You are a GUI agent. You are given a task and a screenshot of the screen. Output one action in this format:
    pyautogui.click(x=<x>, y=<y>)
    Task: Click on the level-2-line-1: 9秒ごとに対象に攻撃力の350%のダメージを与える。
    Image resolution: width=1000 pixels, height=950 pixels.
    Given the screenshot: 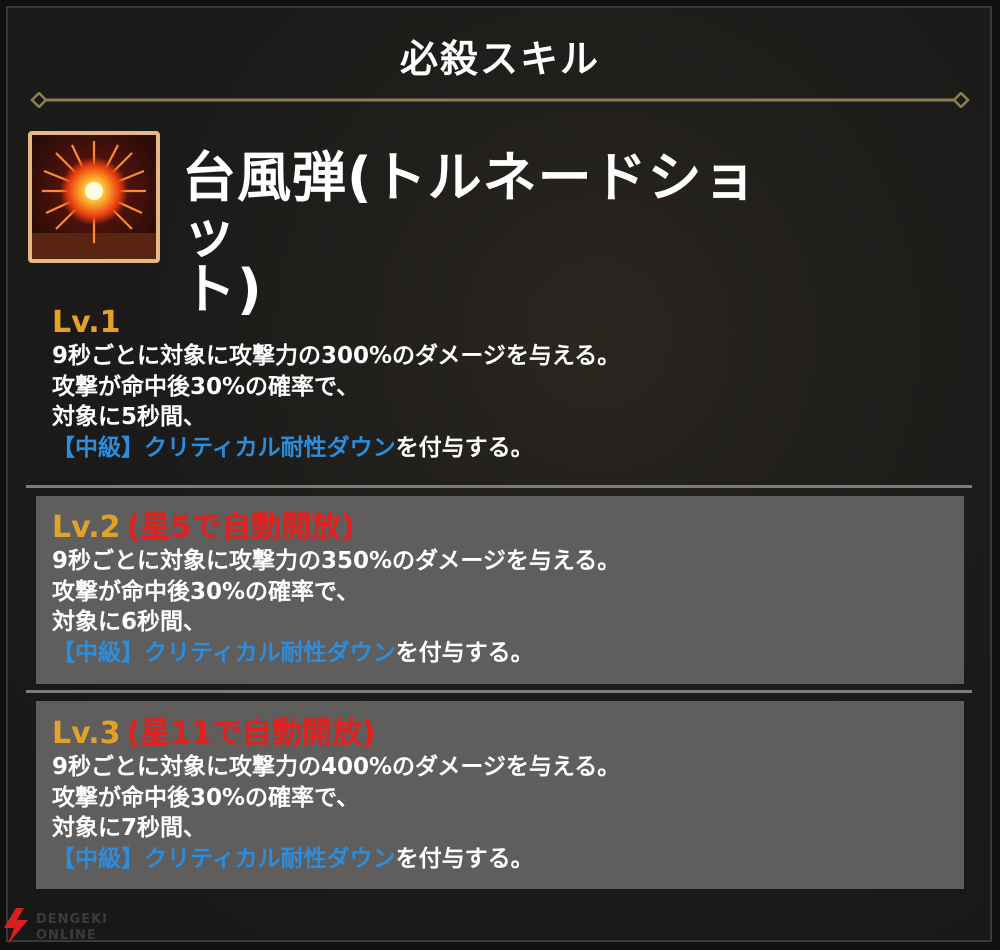 What is the action you would take?
    pyautogui.click(x=336, y=561)
    